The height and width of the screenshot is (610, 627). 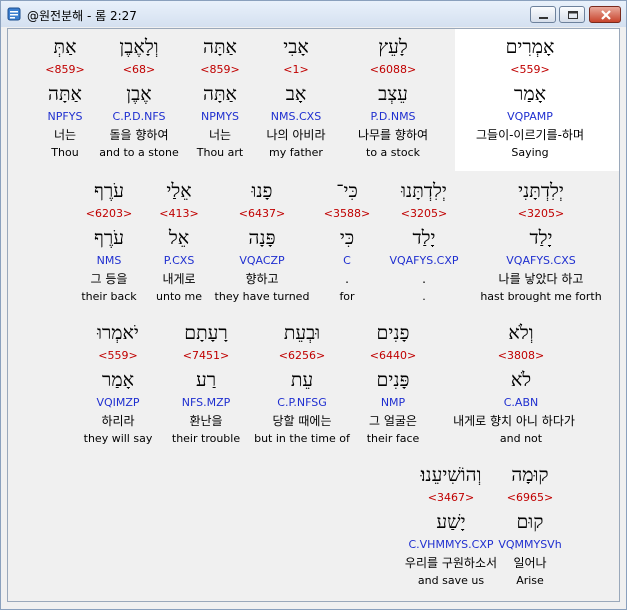 What do you see at coordinates (65, 70) in the screenshot?
I see `strong-number: <859>` at bounding box center [65, 70].